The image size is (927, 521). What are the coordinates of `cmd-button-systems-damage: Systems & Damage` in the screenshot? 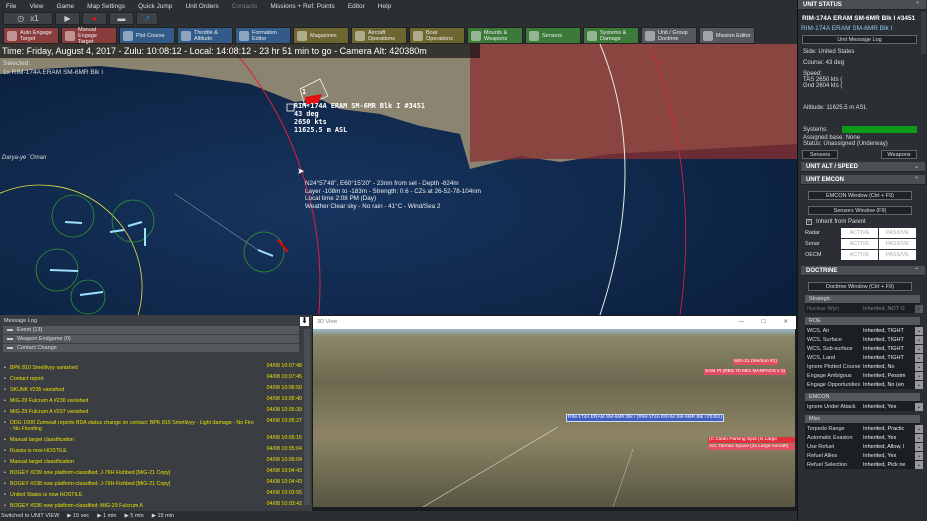 It's located at (611, 35).